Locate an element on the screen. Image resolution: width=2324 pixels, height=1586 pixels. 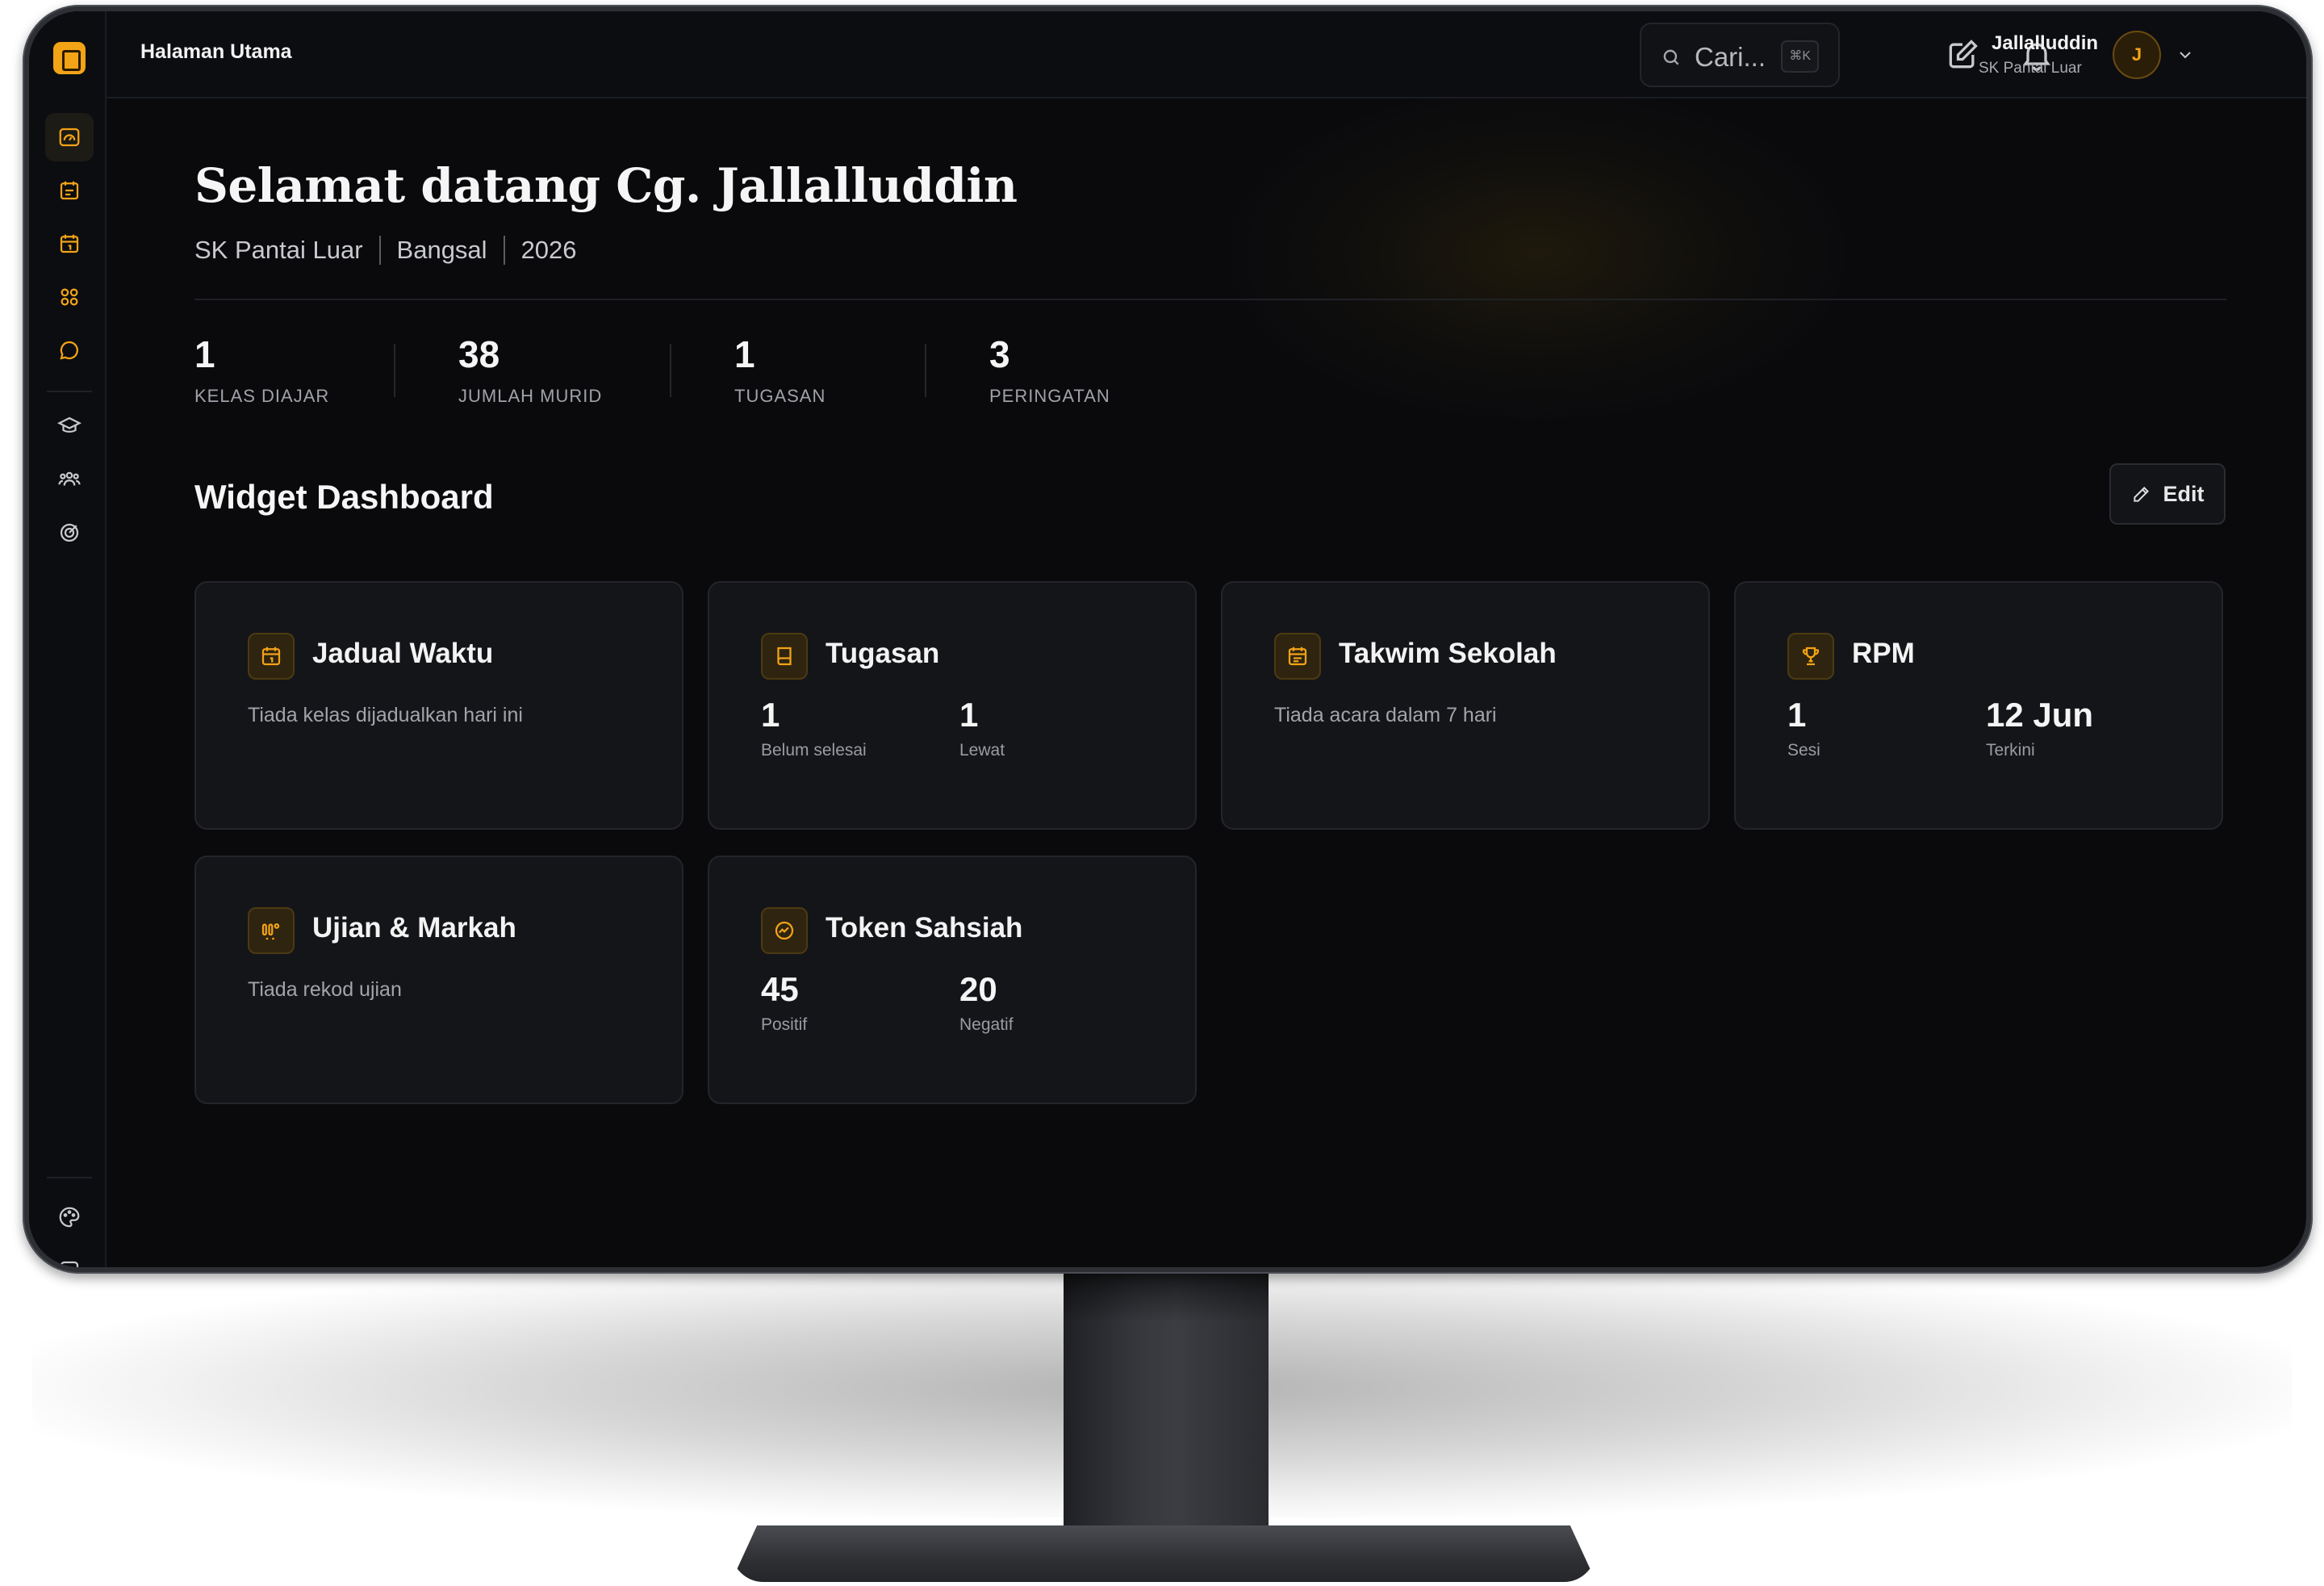
stat-value: 38 is located at coordinates (479, 354).